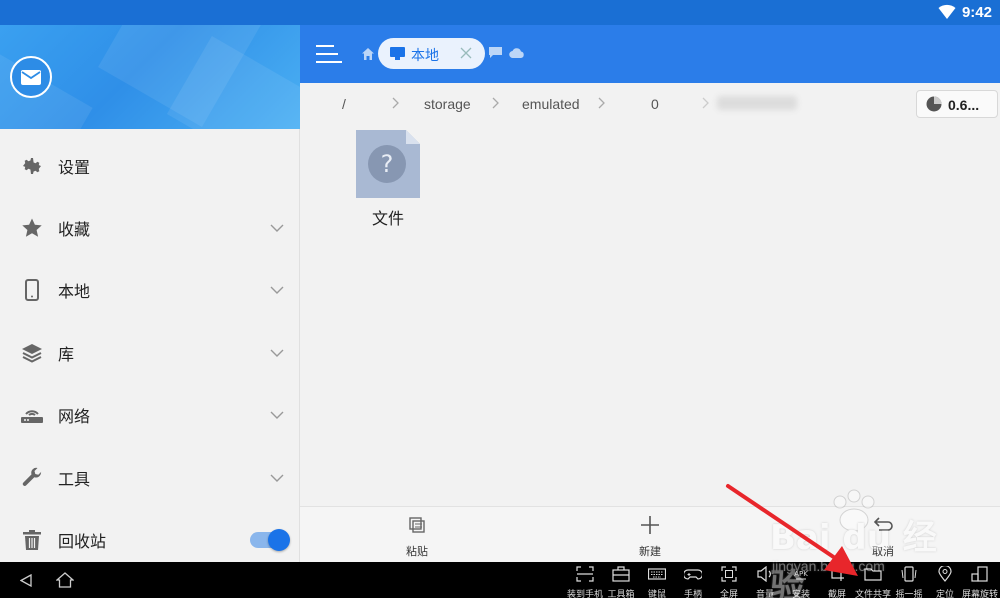 The image size is (1000, 598). I want to click on unknown-file-icon: ?, so click(388, 164).